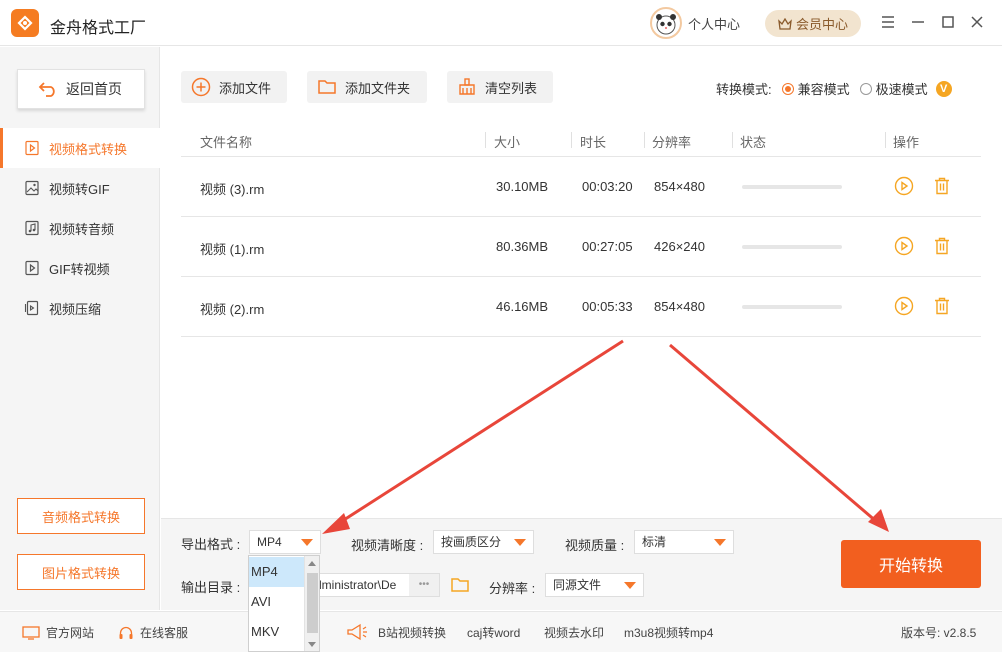 The image size is (1002, 652). I want to click on image-convert-button: 图片格式转换, so click(81, 572).